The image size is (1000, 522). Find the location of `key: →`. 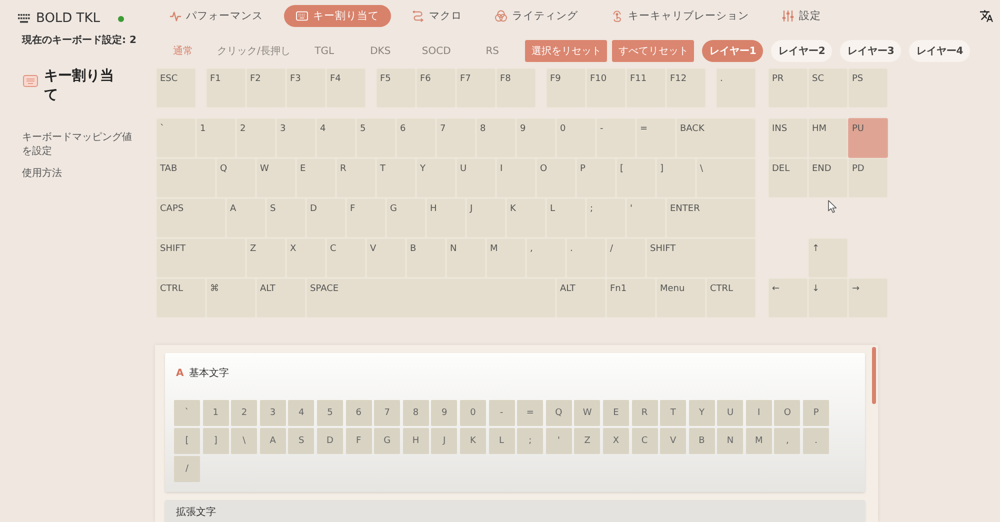

key: → is located at coordinates (868, 298).